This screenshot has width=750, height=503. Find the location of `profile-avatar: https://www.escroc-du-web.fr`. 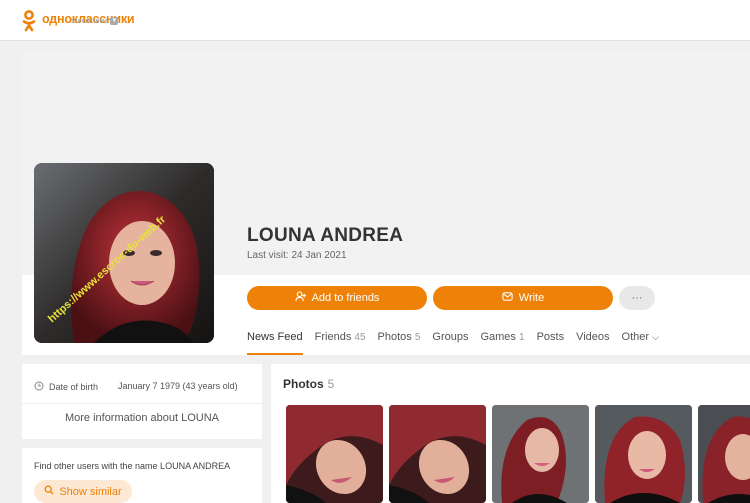

profile-avatar: https://www.escroc-du-web.fr is located at coordinates (124, 253).